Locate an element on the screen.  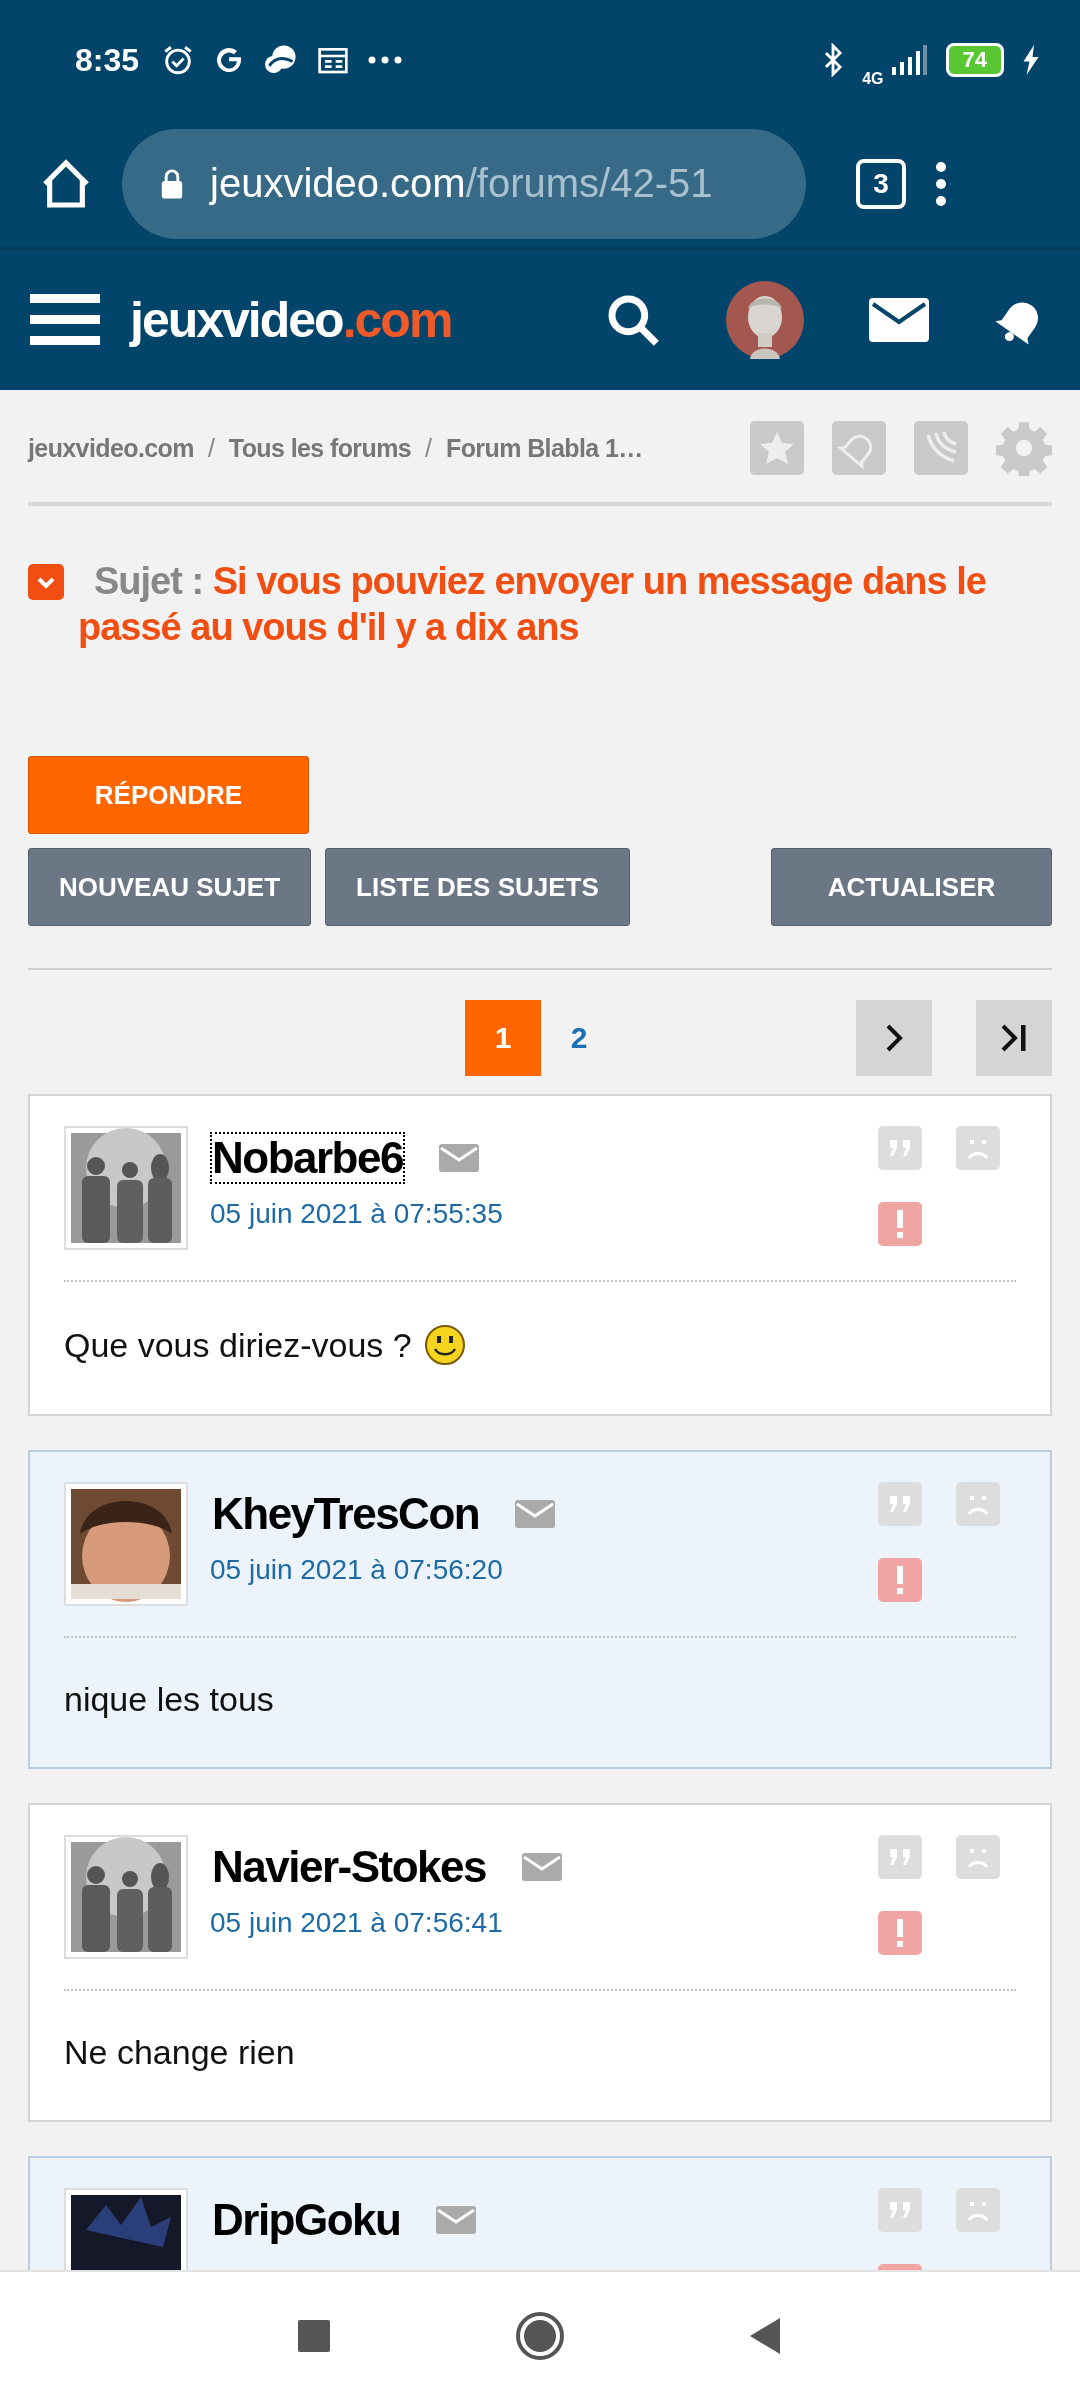
topic-title: Sujet : Si vous pouviez envoyer un message dans le passé au vous d'il y a dix ans is located at coordinates (532, 604).